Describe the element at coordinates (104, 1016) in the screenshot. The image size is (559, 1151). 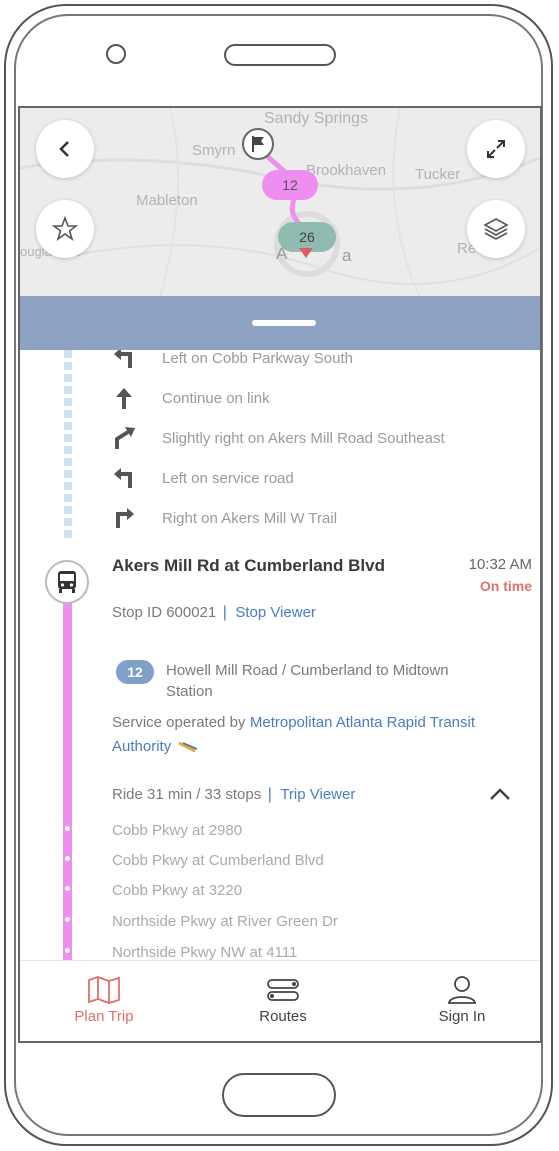
I see `nav-label: Plan Trip` at that location.